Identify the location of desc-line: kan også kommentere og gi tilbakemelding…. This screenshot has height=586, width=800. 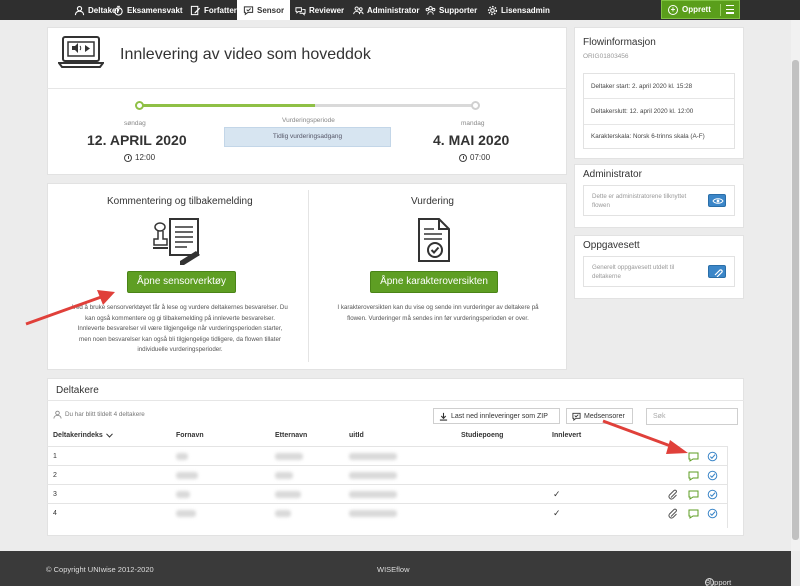
(180, 318).